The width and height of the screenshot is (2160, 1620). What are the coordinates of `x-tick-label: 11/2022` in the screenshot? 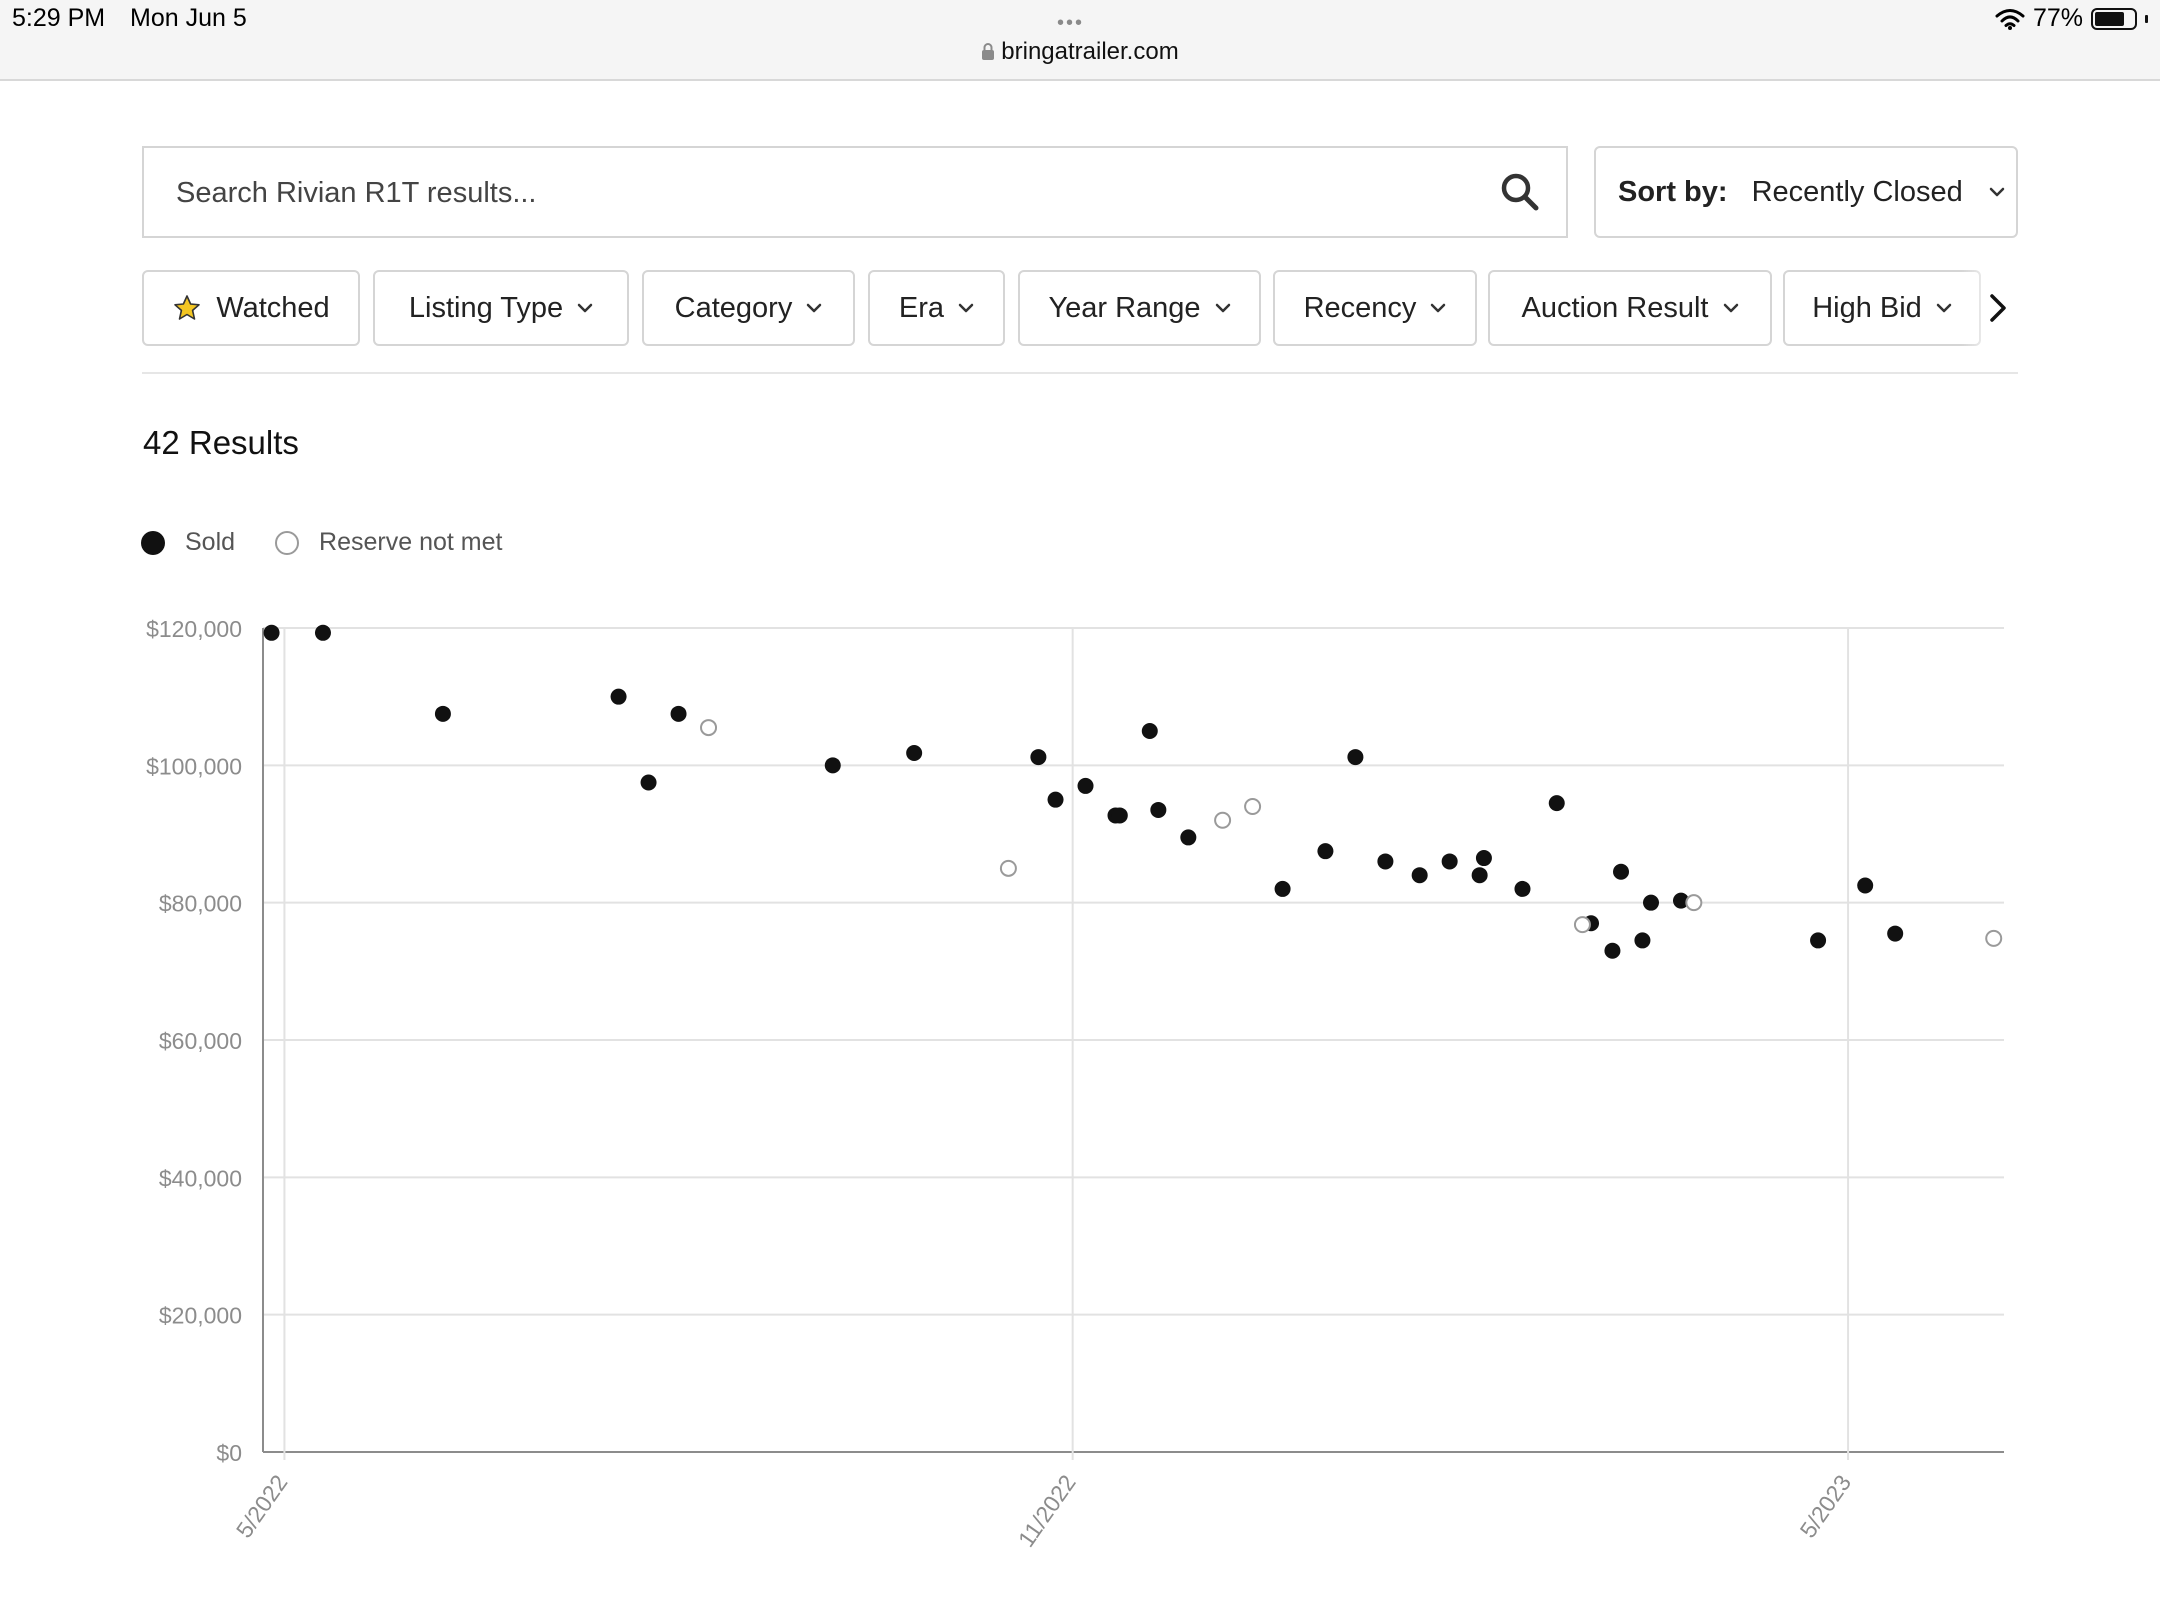 It's located at (1047, 1511).